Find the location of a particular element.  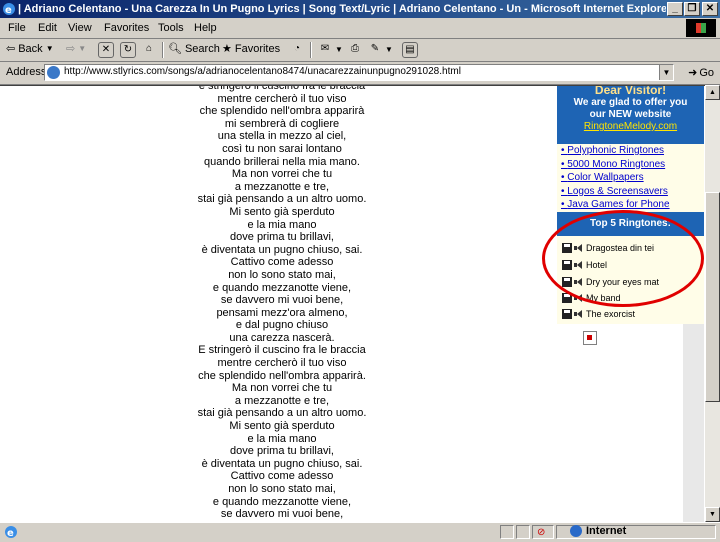

home-icon: ⌂ is located at coordinates (149, 48).